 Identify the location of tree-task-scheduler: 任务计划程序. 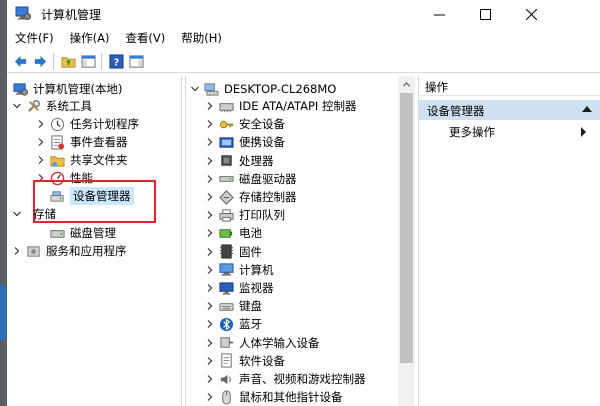
(87, 124).